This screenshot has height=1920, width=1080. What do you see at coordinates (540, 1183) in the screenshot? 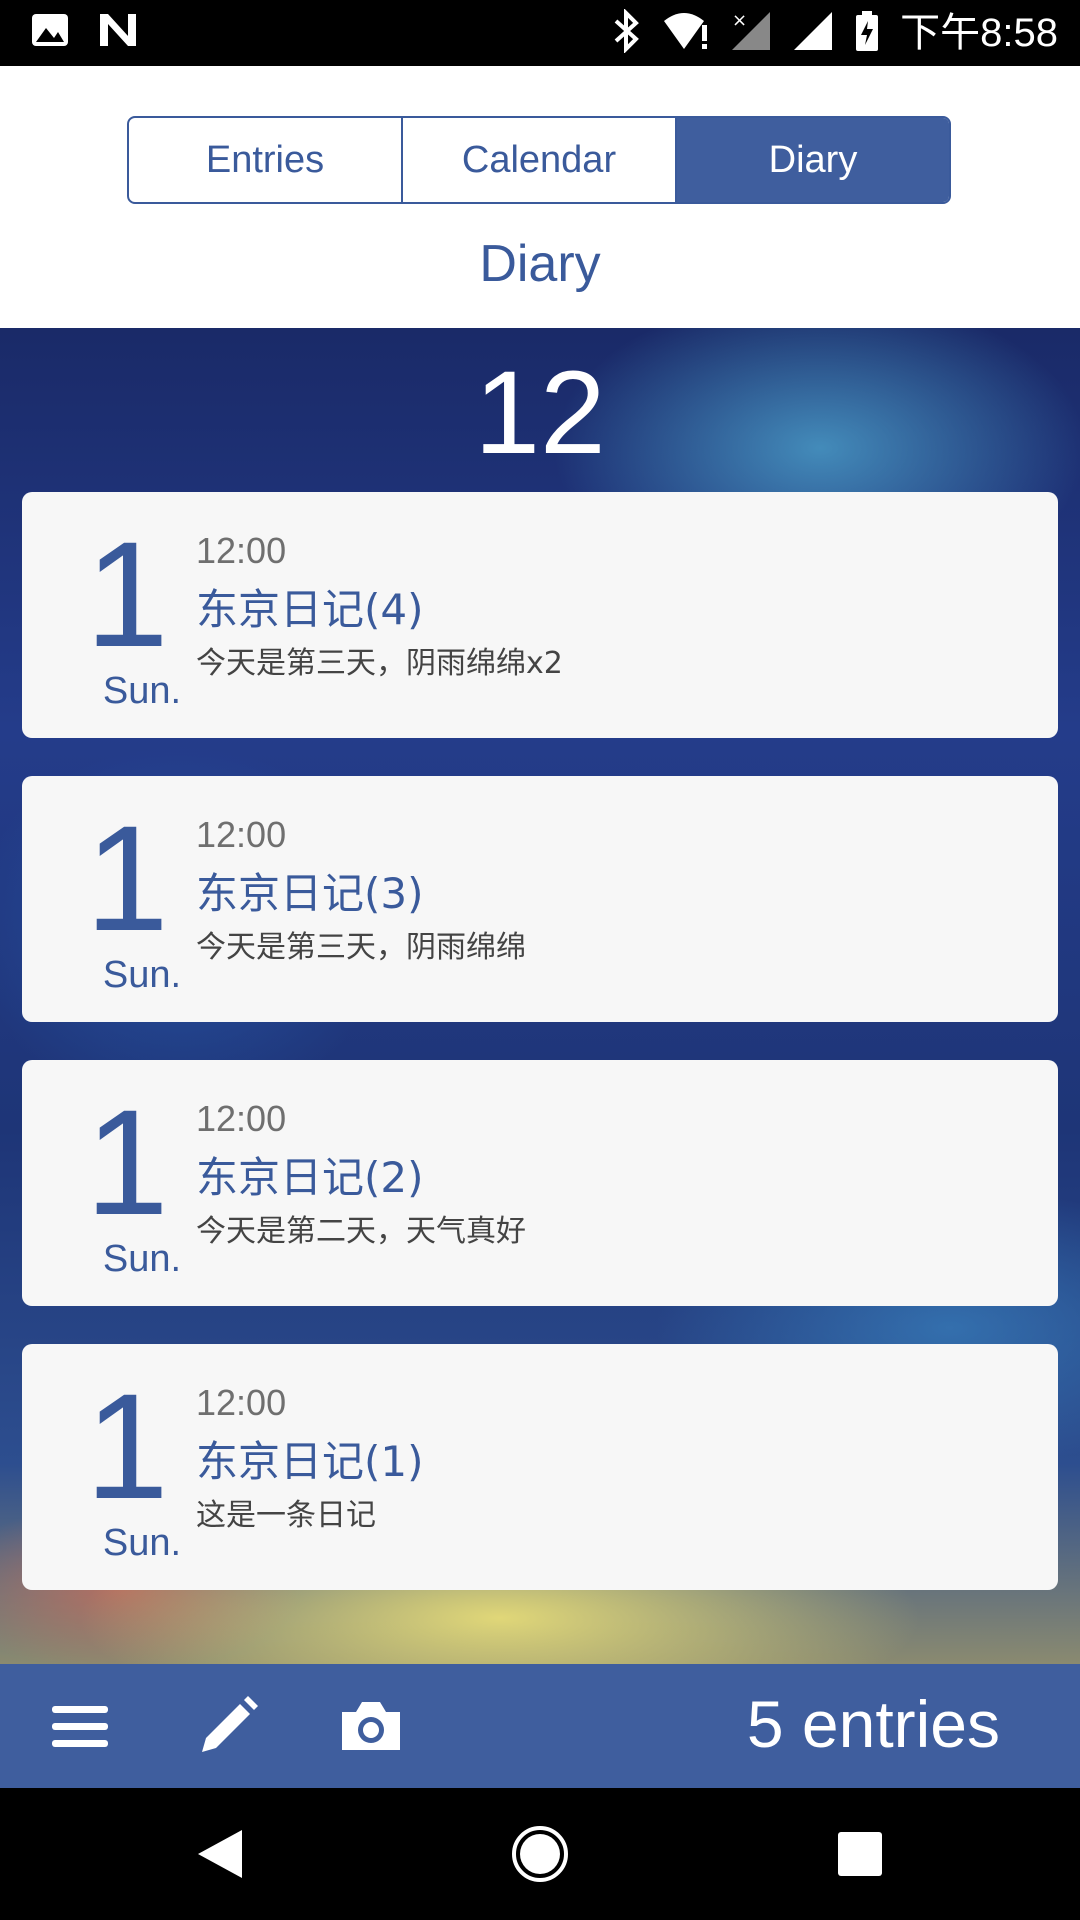
I see `diary-entry-card: 1 Sun. 12:00 东京日记(2) 今天是第二天，天气真好` at bounding box center [540, 1183].